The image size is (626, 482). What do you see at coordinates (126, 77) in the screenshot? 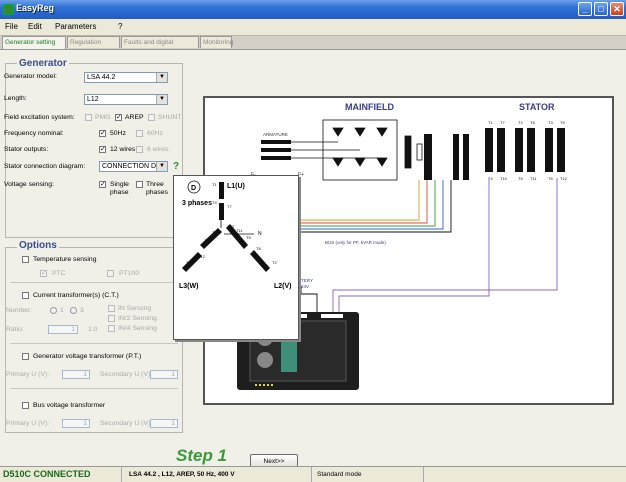
I see `model-select: LSA 44.2 ▼` at bounding box center [126, 77].